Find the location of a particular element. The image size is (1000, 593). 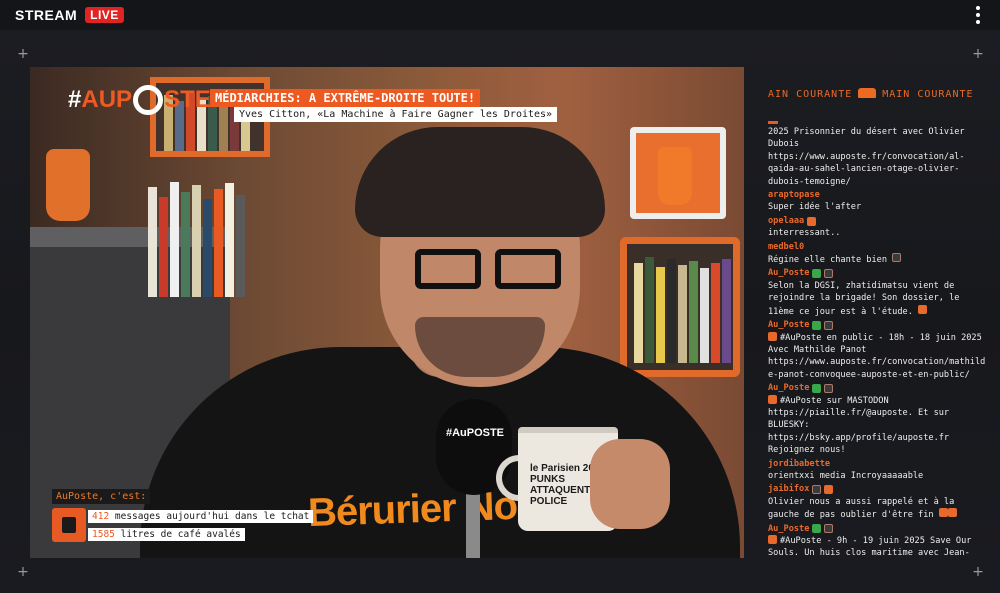

chat-username: opelaaa is located at coordinates (877, 221).